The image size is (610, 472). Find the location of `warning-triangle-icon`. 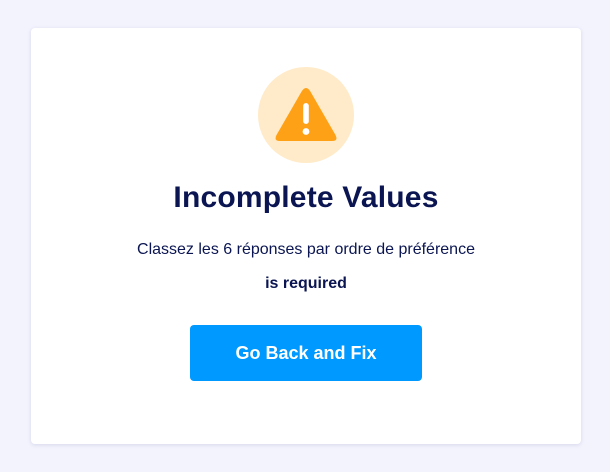

warning-triangle-icon is located at coordinates (306, 114).